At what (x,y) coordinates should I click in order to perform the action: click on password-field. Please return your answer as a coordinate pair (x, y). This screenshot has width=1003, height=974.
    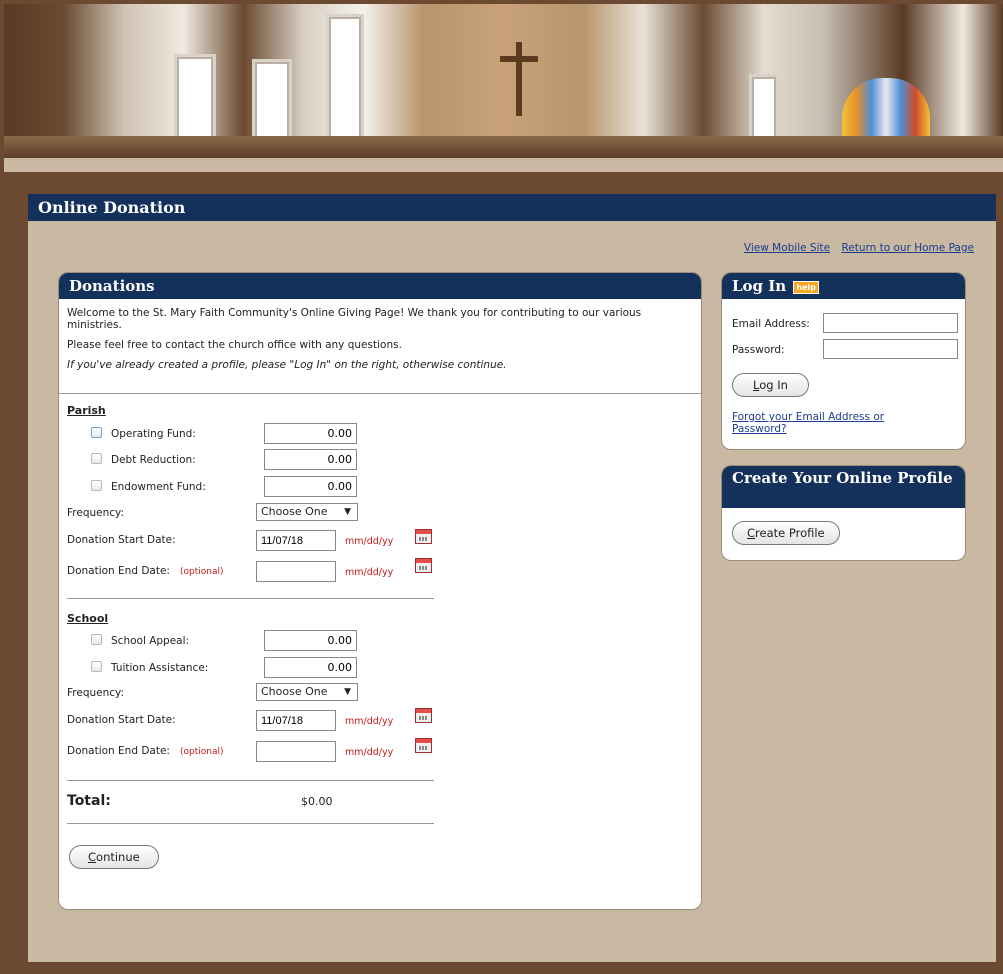
    Looking at the image, I should click on (890, 349).